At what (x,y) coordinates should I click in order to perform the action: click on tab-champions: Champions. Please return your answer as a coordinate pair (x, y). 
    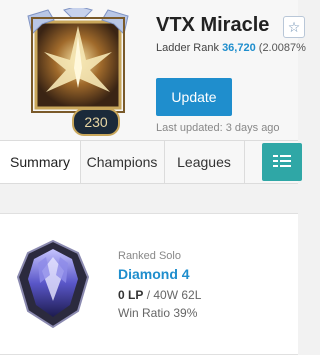
    Looking at the image, I should click on (122, 162).